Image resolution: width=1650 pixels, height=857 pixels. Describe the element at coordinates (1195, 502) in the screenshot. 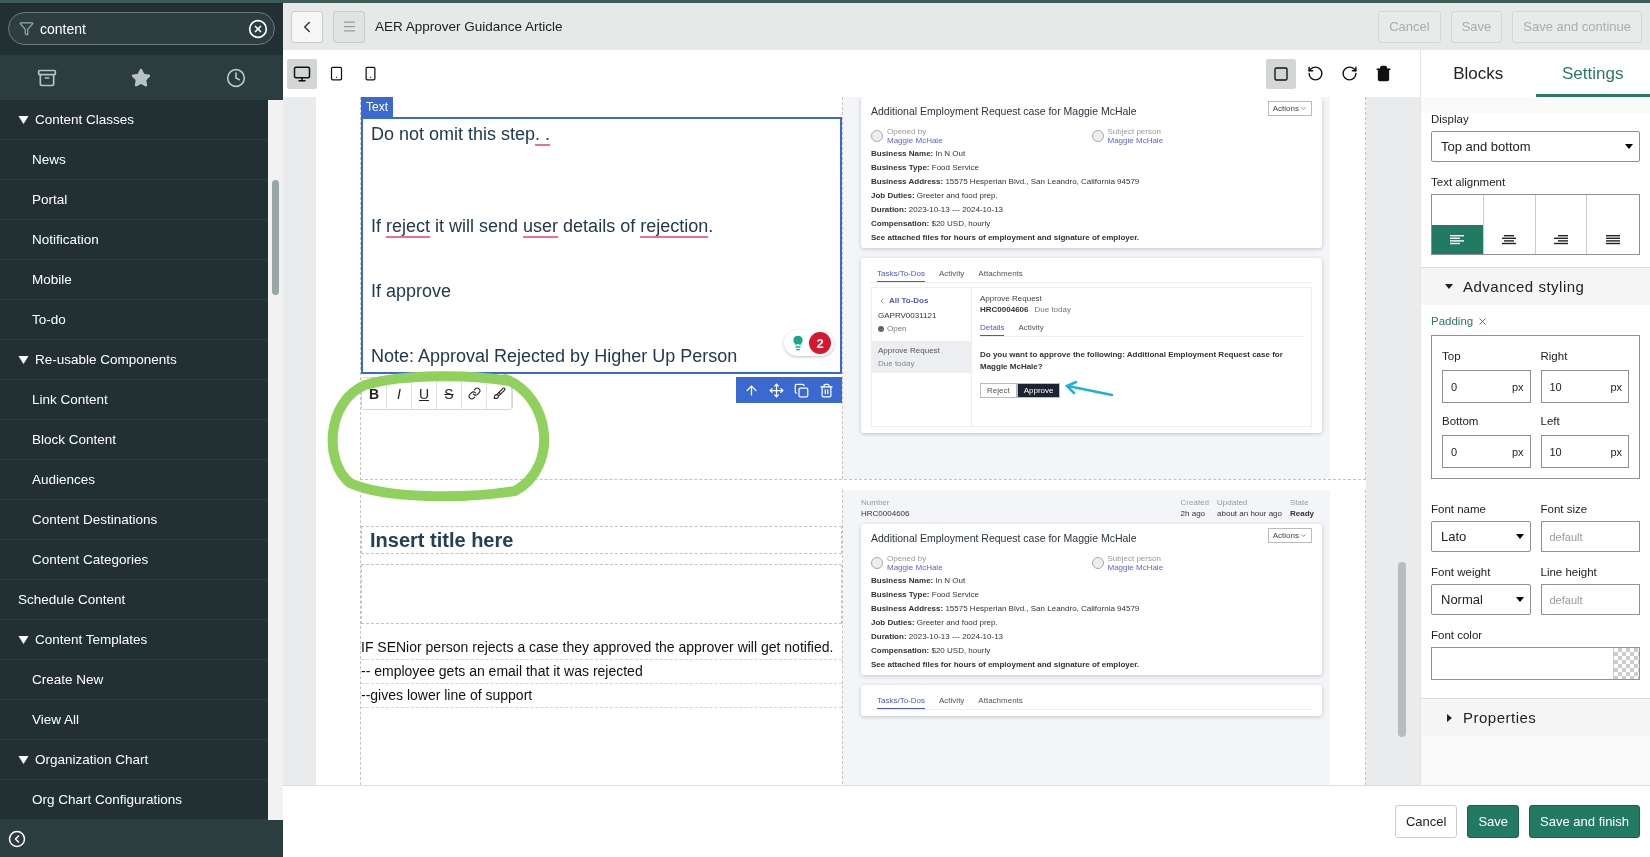

I see `field-label: Created` at that location.